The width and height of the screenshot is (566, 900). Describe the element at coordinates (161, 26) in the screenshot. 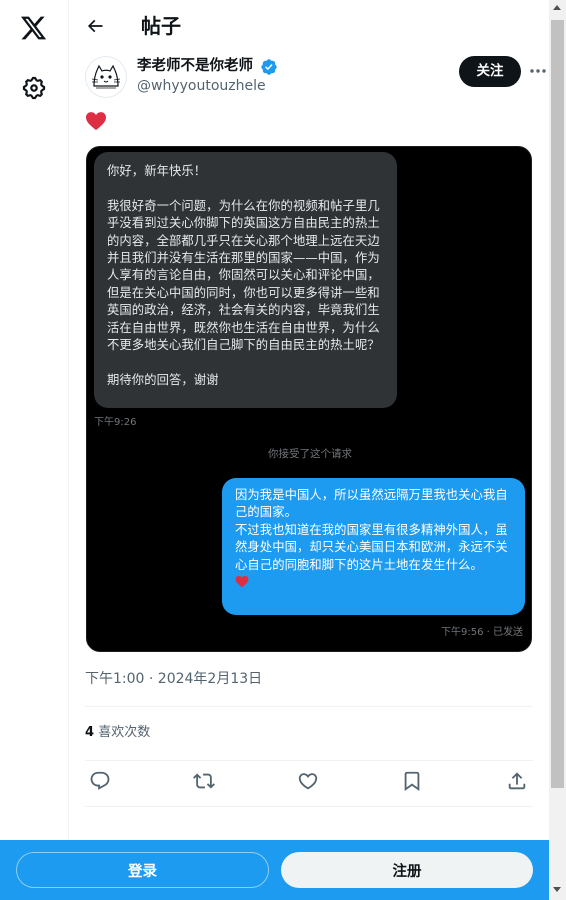

I see `page-title: 帖子` at that location.